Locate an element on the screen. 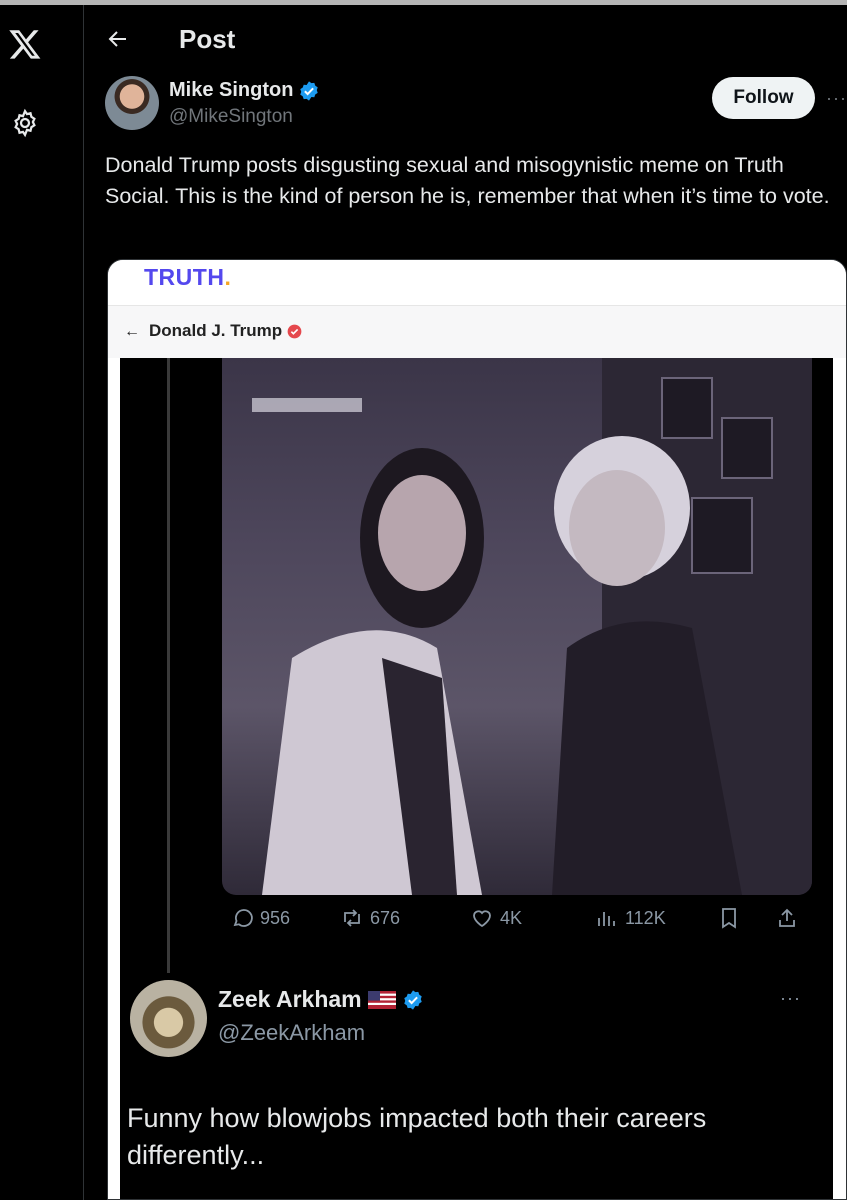  reply-verified-badge-icon is located at coordinates (412, 999).